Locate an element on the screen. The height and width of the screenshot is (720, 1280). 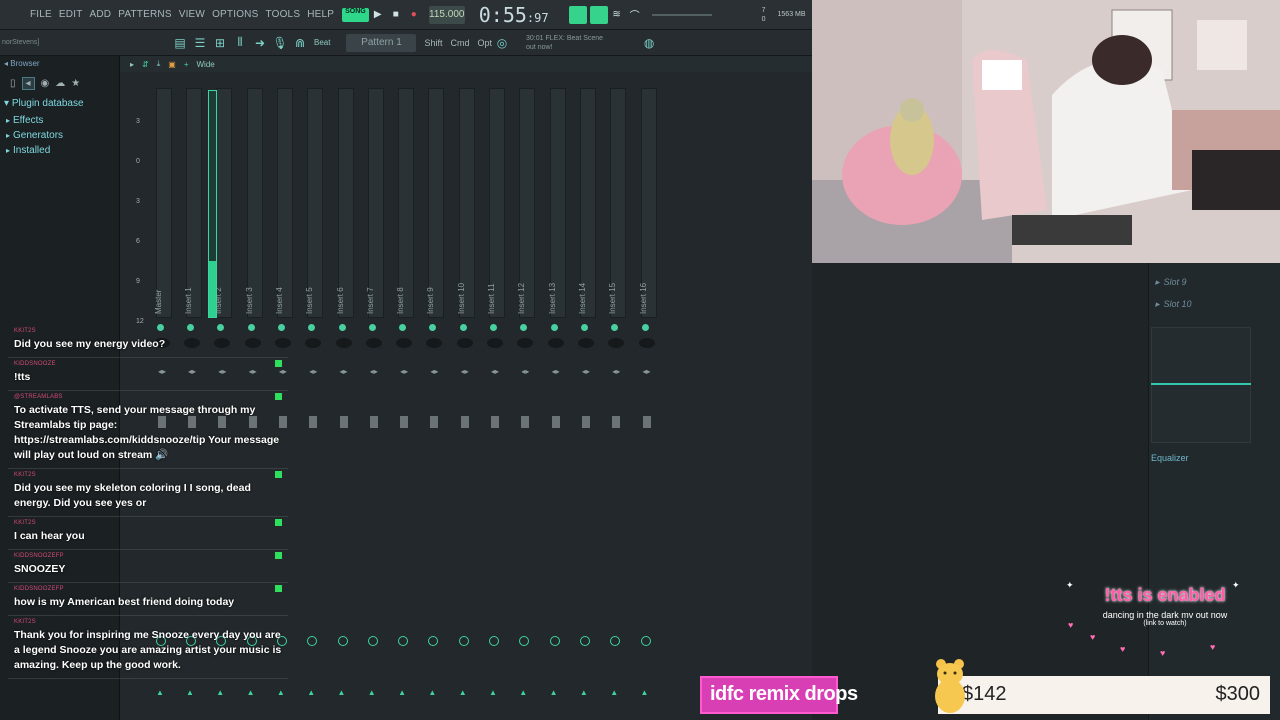
stop-icon: ■ is located at coordinates (396, 15).